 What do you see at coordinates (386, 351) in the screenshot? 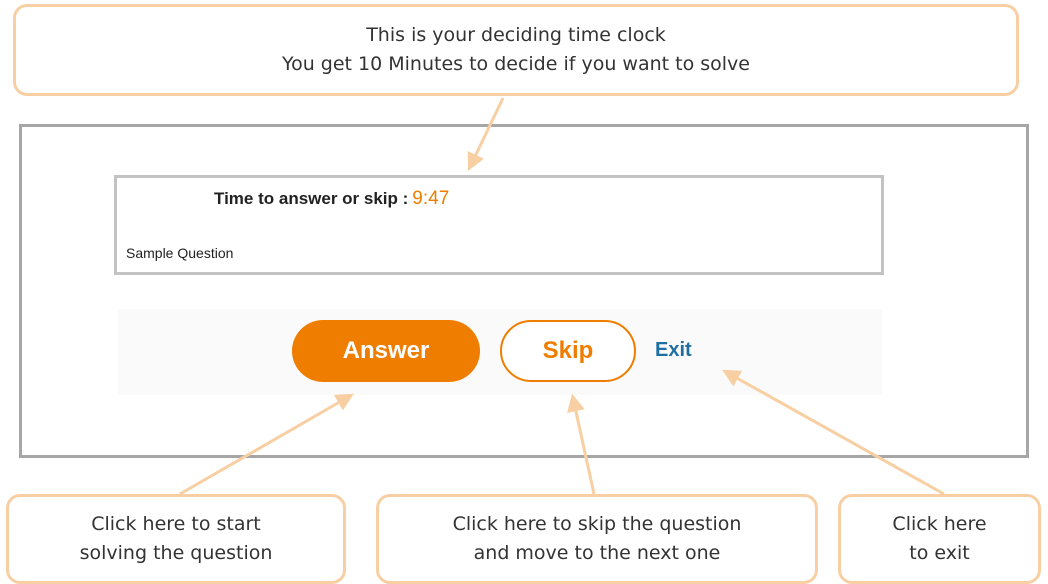
I see `answer-button: Answer` at bounding box center [386, 351].